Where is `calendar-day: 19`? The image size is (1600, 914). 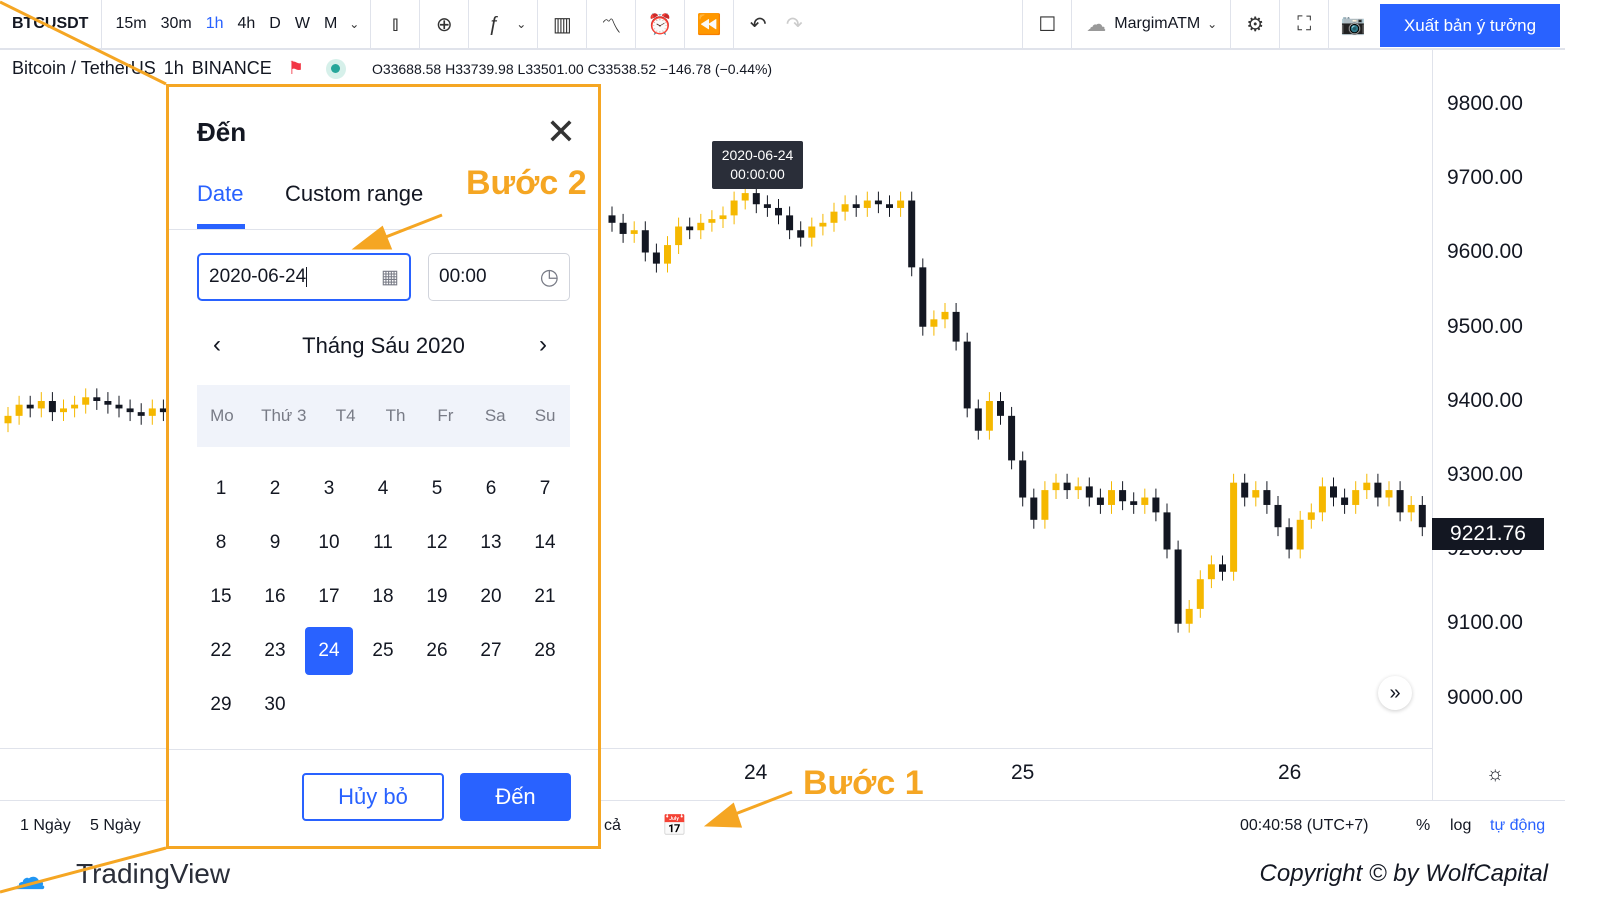
calendar-day: 19 is located at coordinates (437, 597).